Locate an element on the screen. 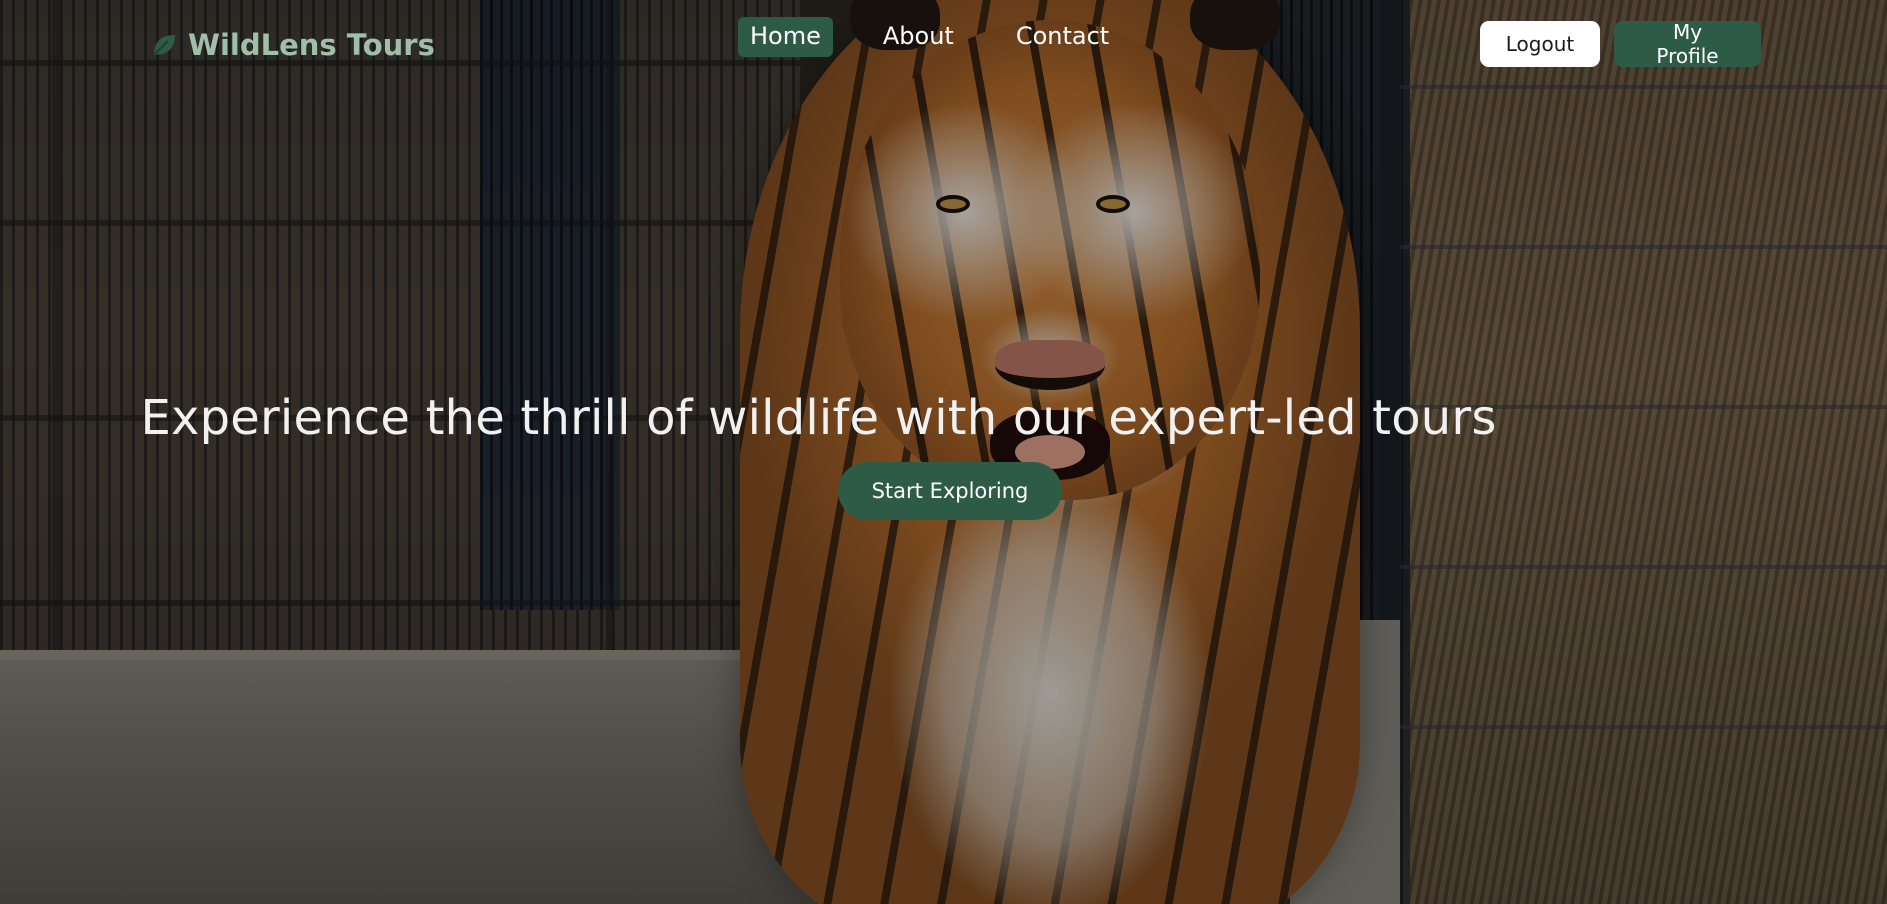 Image resolution: width=1887 pixels, height=904 pixels. auth-buttons: Logout My Profile is located at coordinates (1620, 44).